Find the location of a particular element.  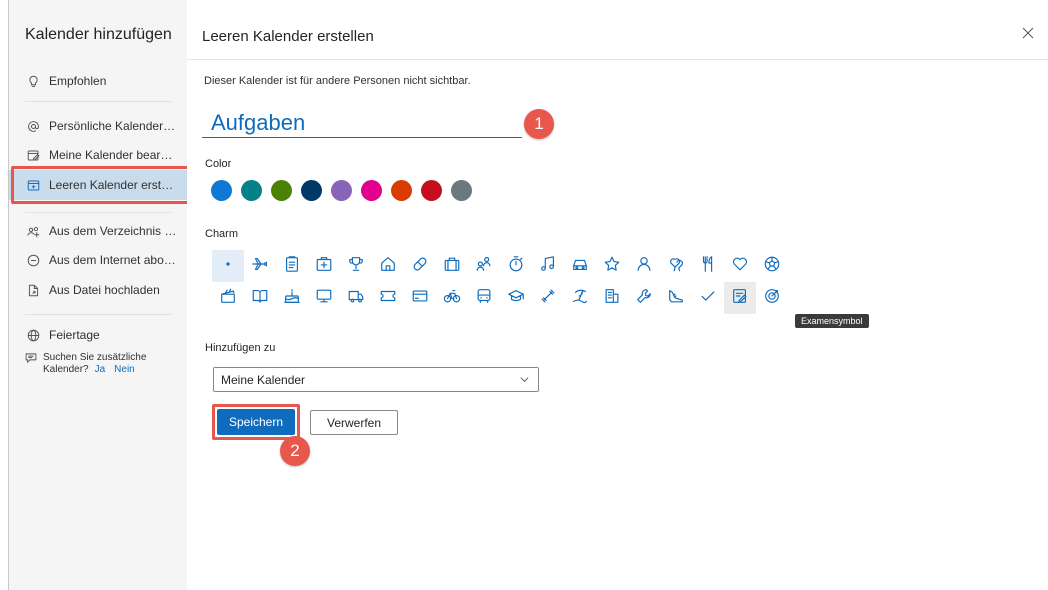

save-button: Speichern is located at coordinates (256, 422).